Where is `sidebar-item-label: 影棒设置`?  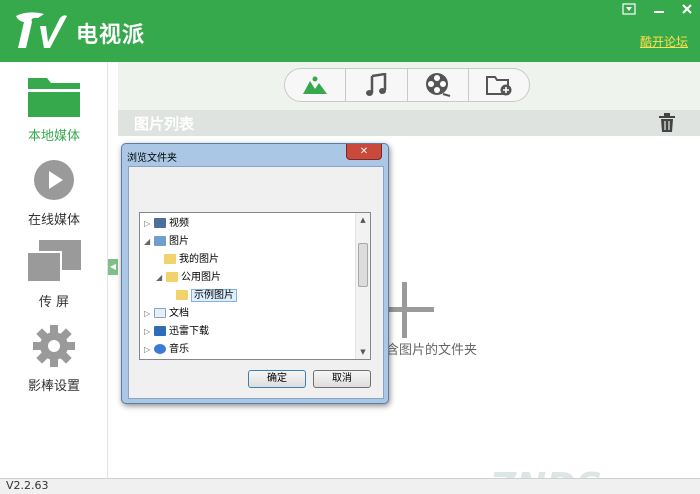
sidebar-item-label: 影棒设置 is located at coordinates (53, 386).